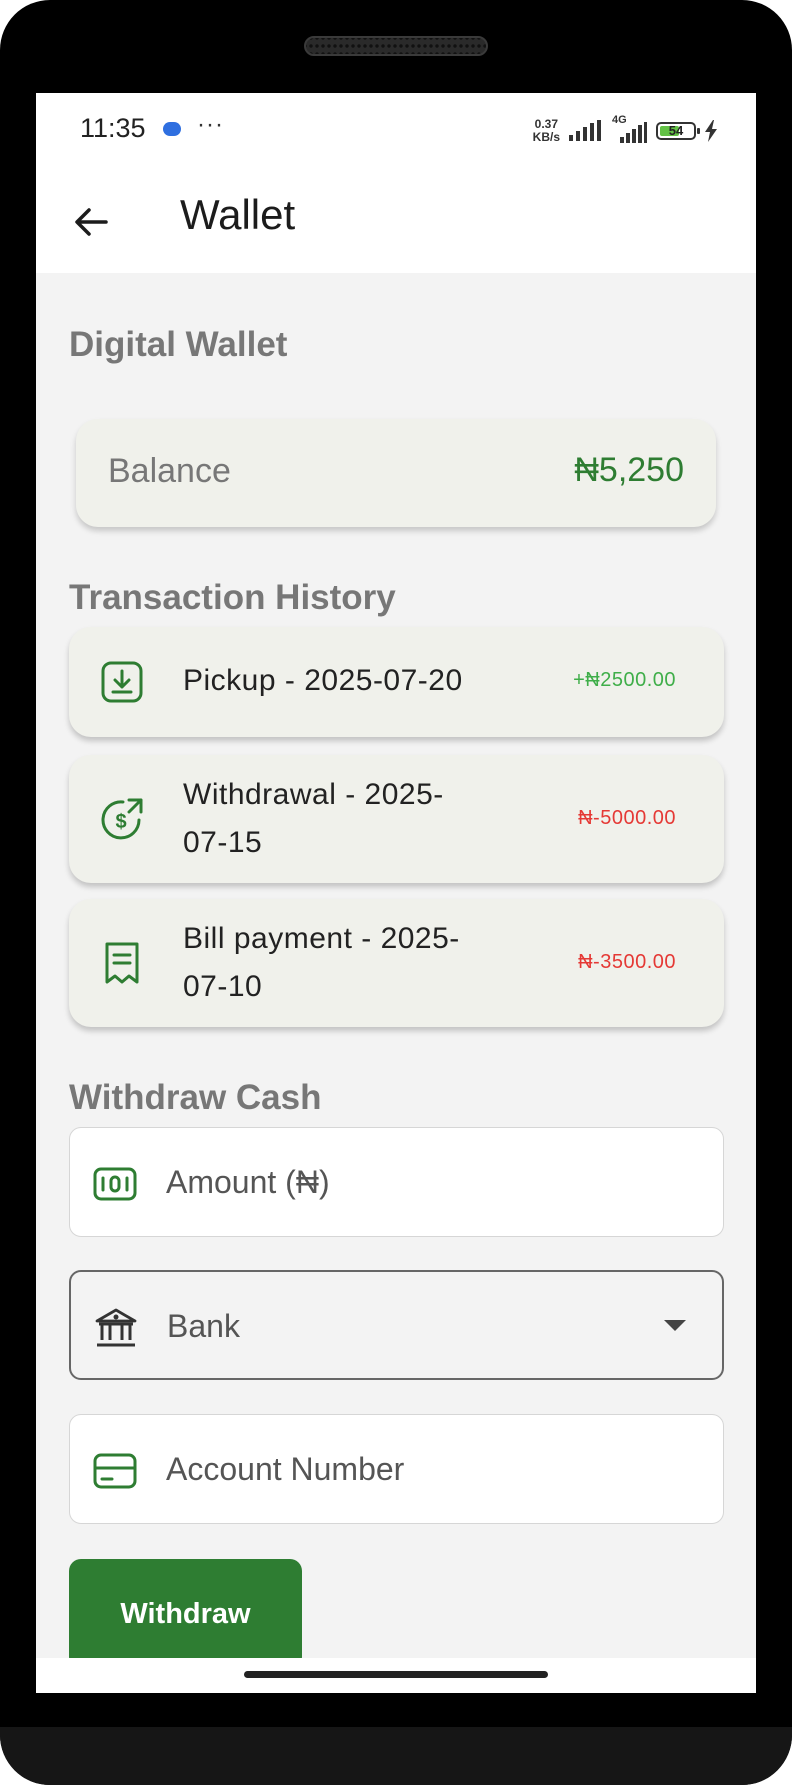 This screenshot has height=1785, width=792. I want to click on amount-input, so click(401, 1182).